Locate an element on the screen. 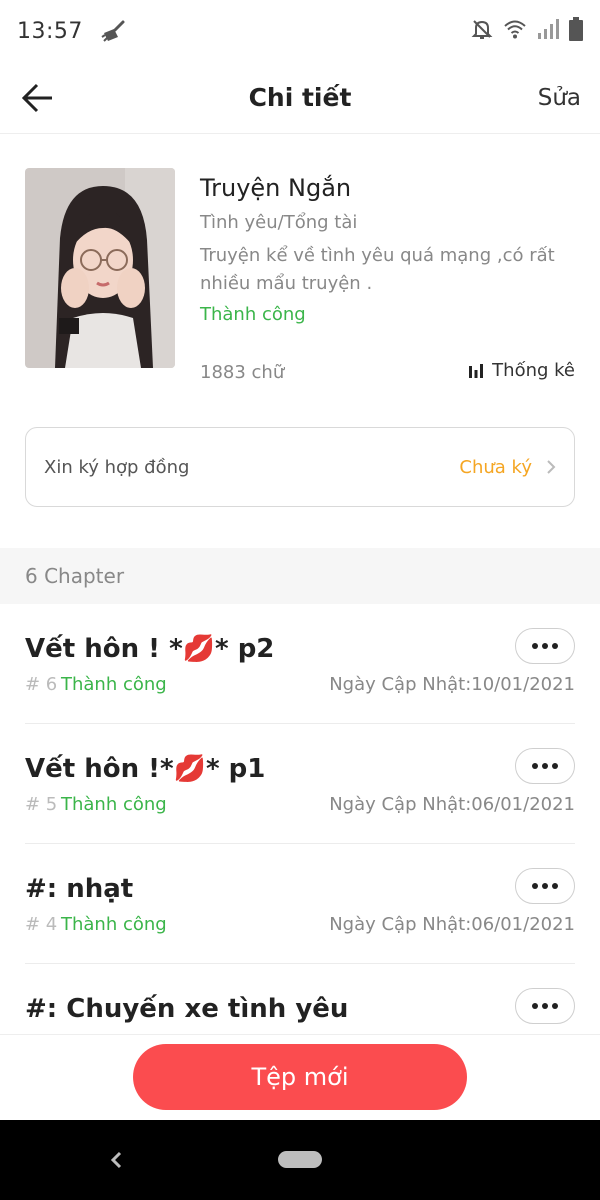 Image resolution: width=600 pixels, height=1200 pixels. story-cover-photo is located at coordinates (100, 268).